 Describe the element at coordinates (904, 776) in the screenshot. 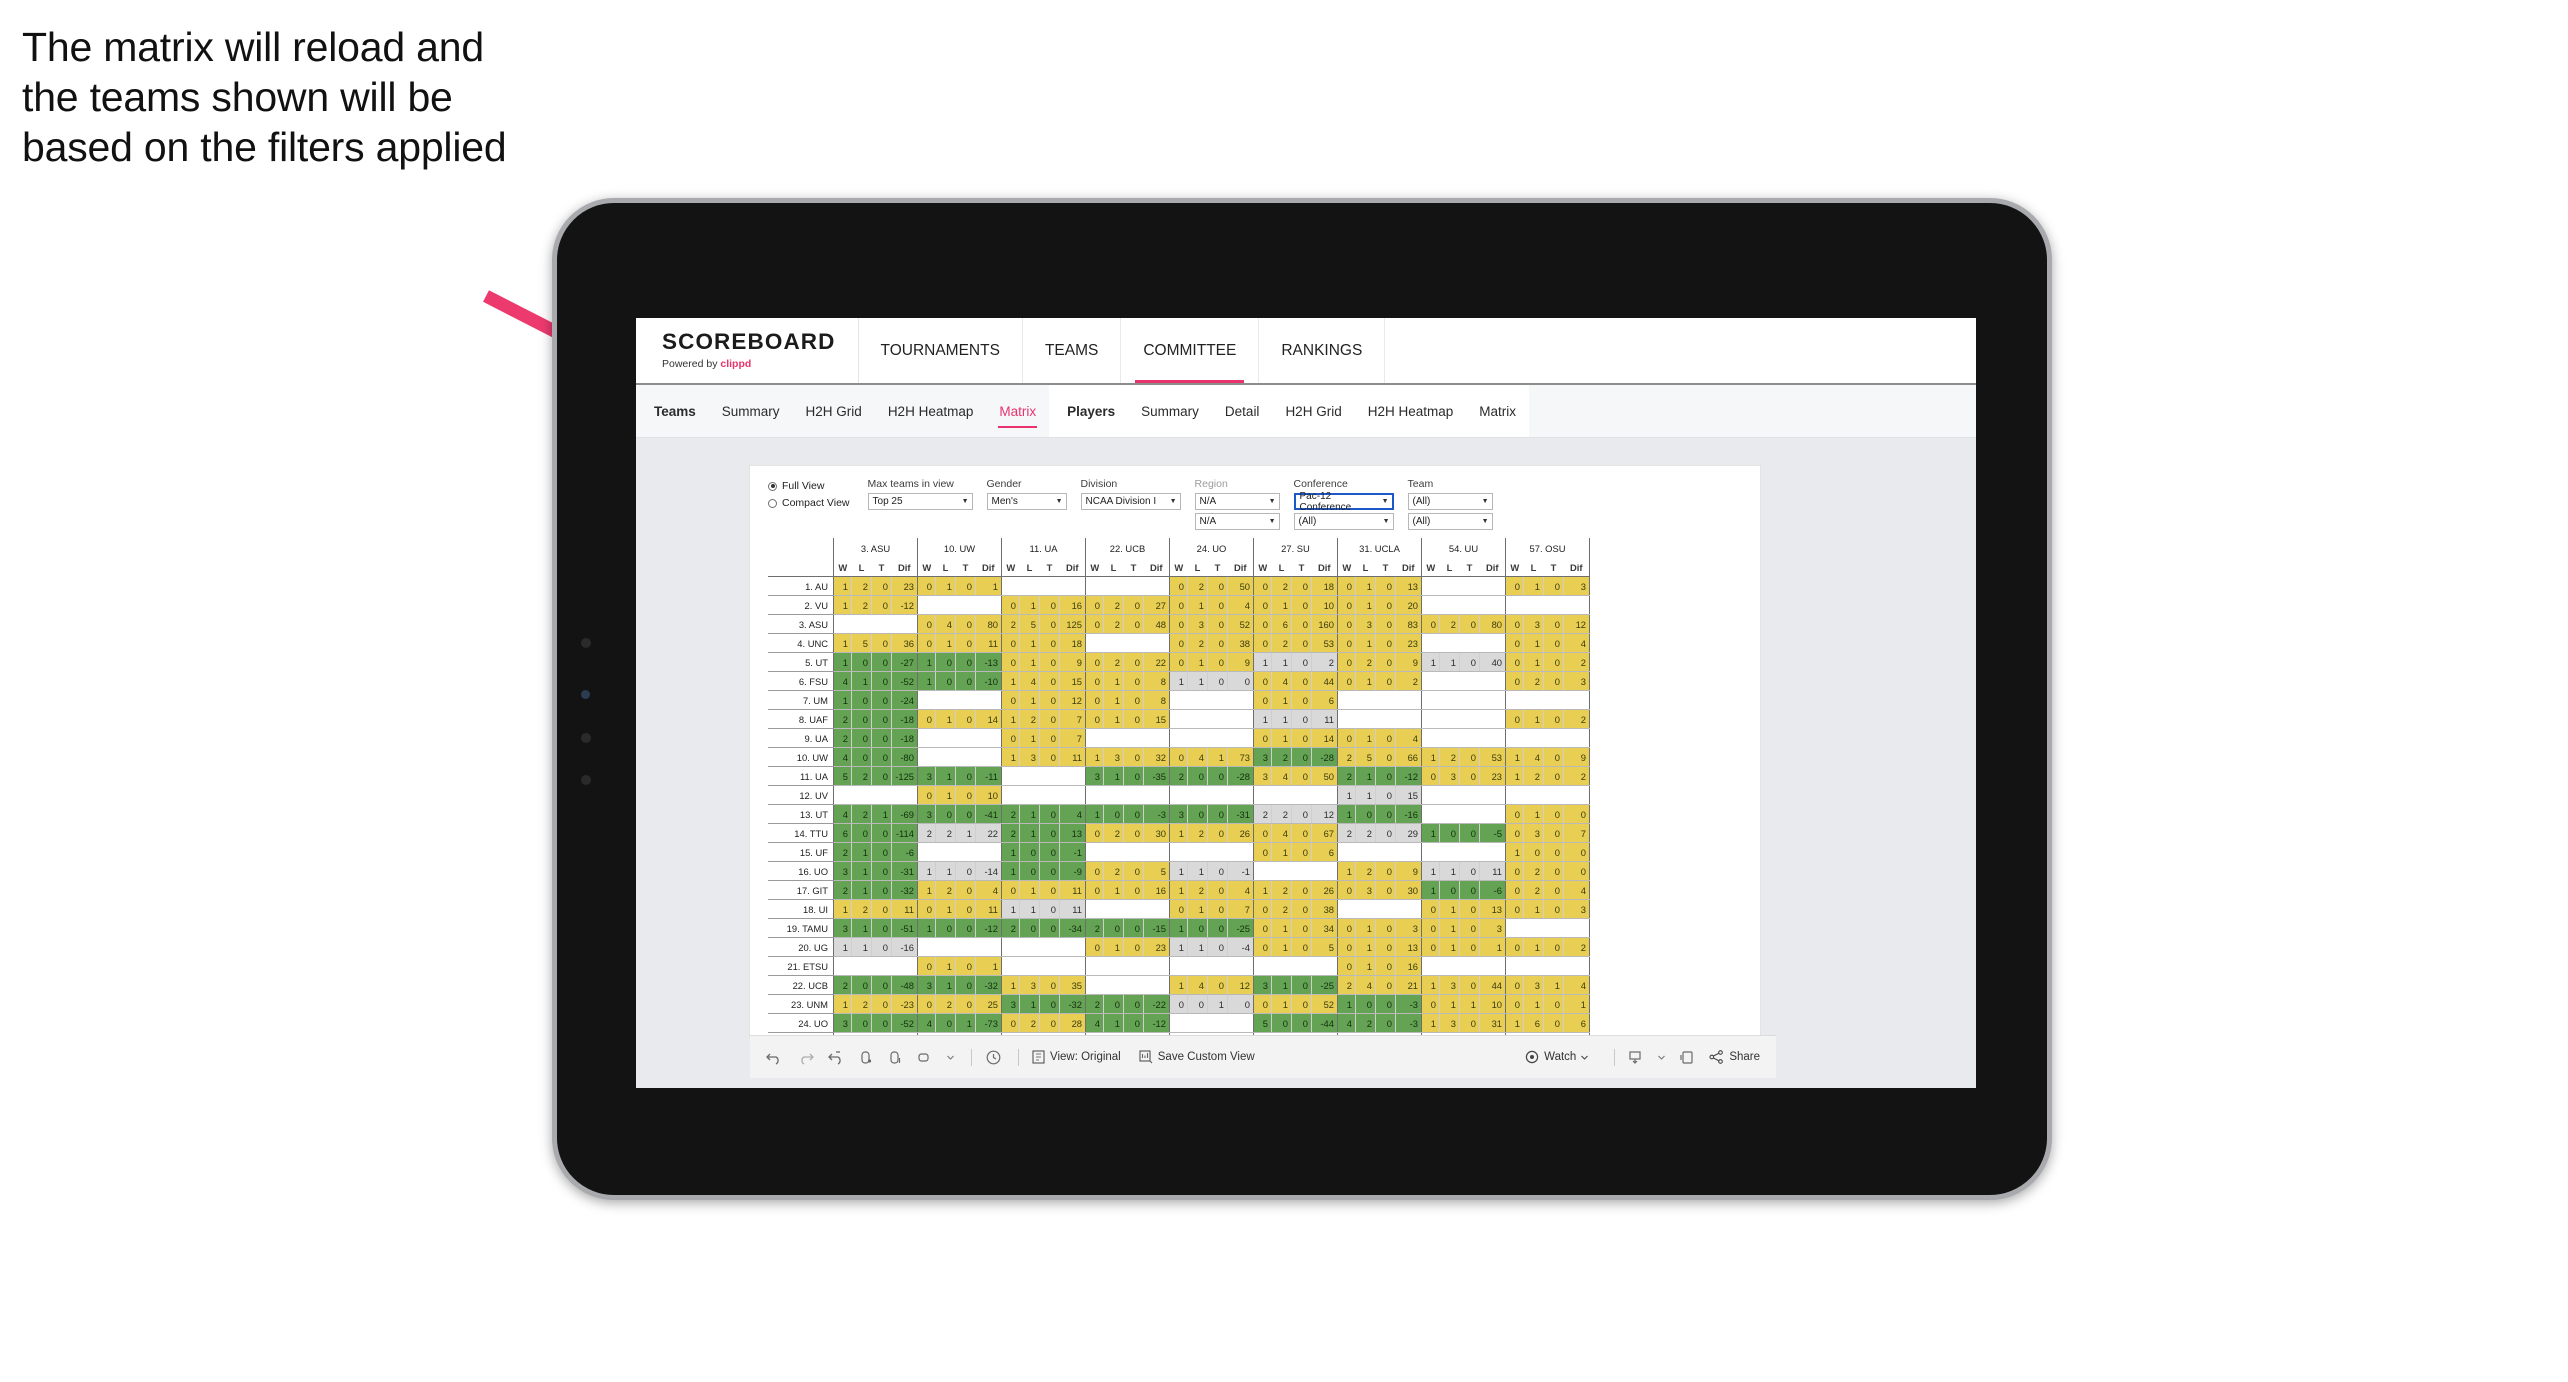

I see `matrix-cell: -125` at that location.